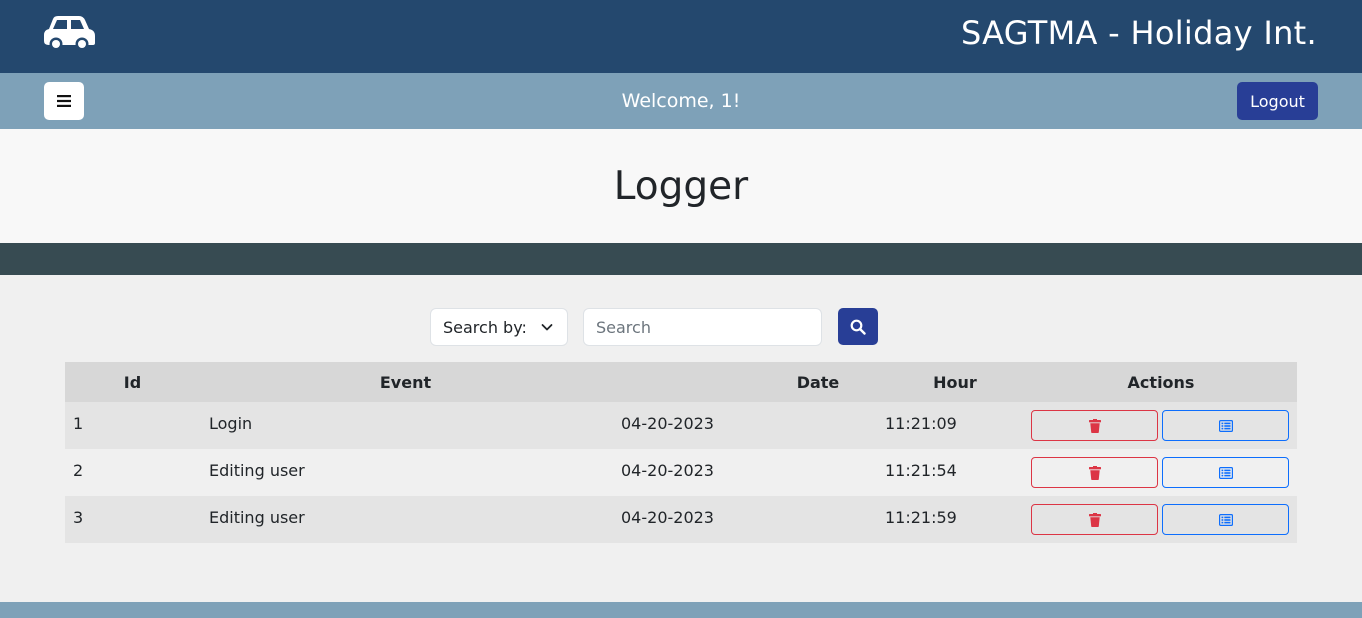 The image size is (1362, 618). I want to click on search-input, so click(702, 327).